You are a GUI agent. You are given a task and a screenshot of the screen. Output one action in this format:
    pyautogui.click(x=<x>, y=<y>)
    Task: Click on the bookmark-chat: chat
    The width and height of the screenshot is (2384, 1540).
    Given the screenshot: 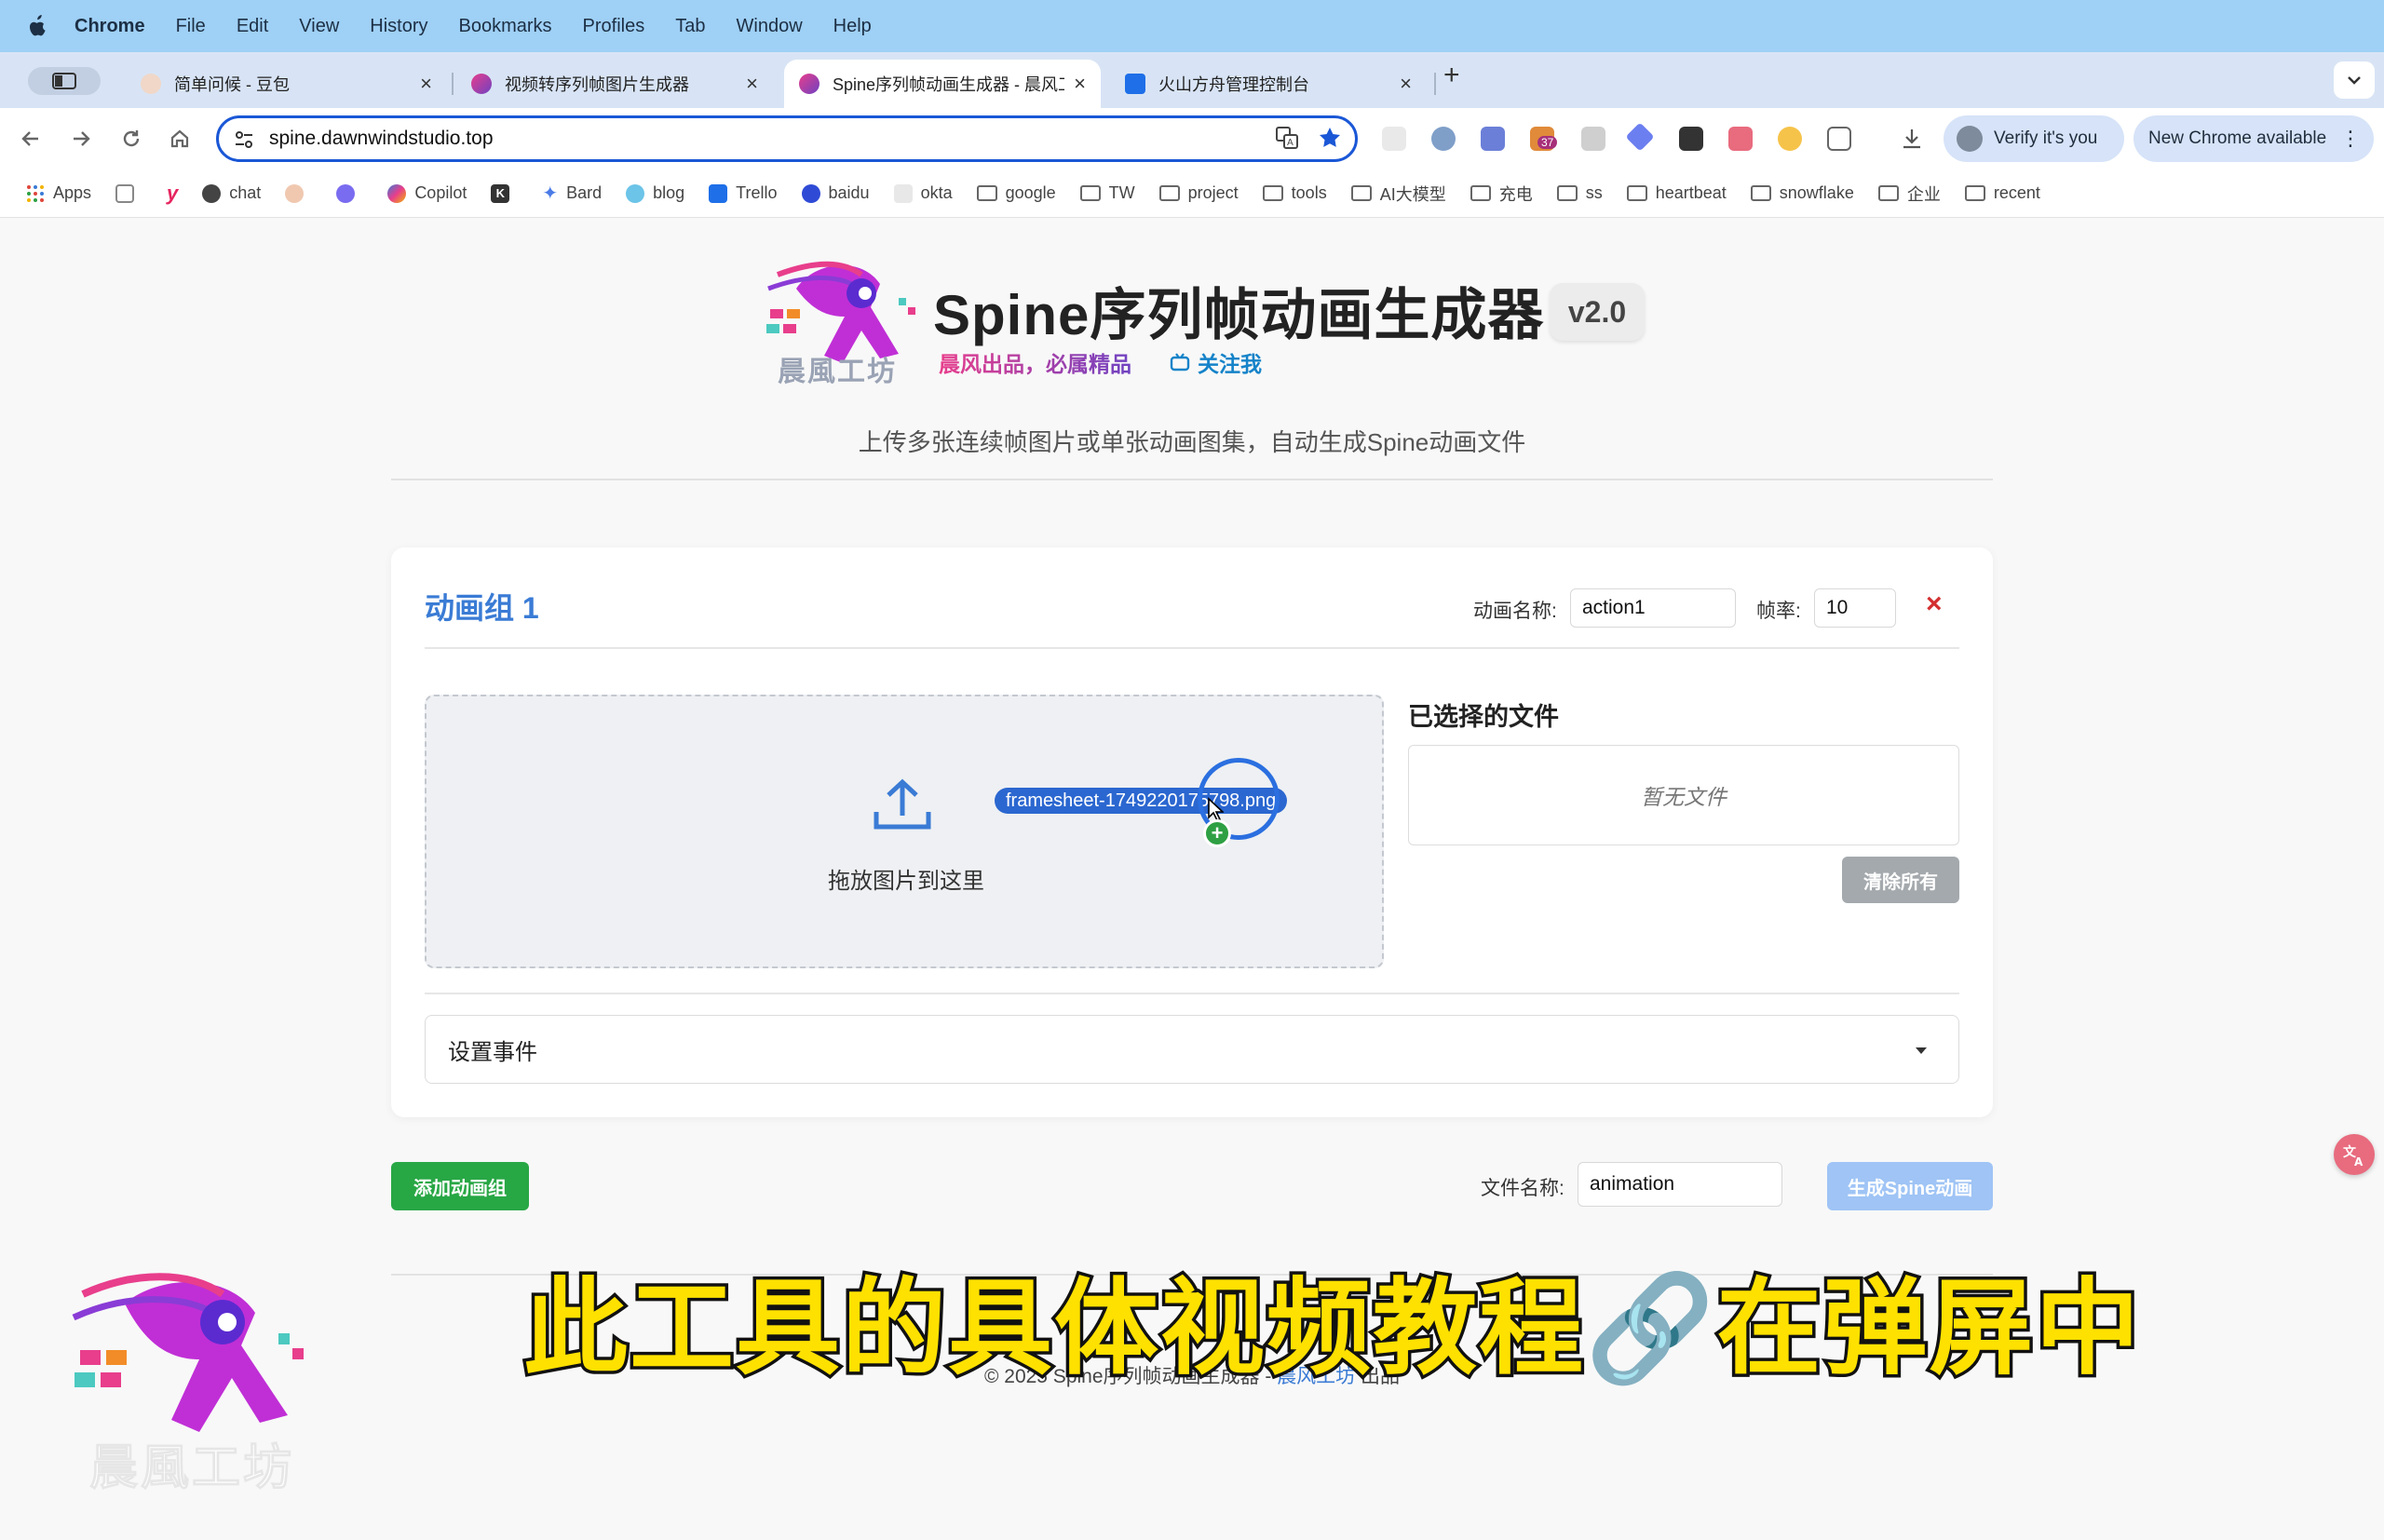 What is the action you would take?
    pyautogui.click(x=231, y=193)
    